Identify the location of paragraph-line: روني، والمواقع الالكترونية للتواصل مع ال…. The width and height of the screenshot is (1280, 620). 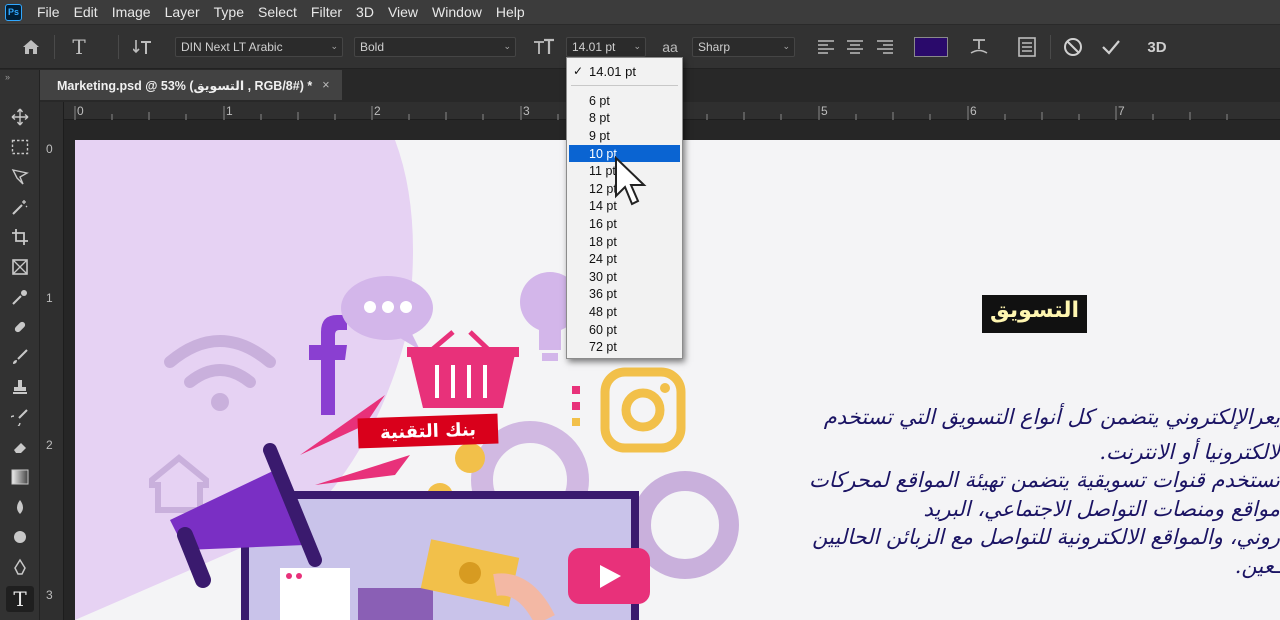
(1046, 537).